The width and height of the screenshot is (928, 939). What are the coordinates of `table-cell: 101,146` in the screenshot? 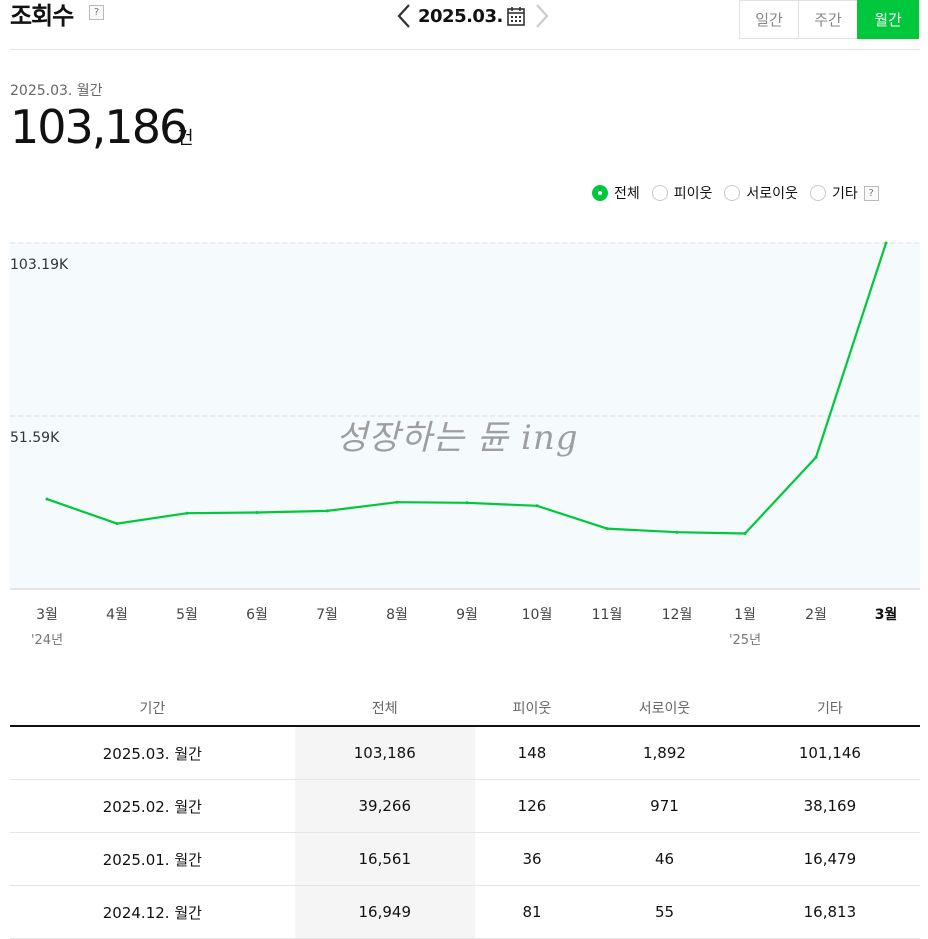 It's located at (829, 753).